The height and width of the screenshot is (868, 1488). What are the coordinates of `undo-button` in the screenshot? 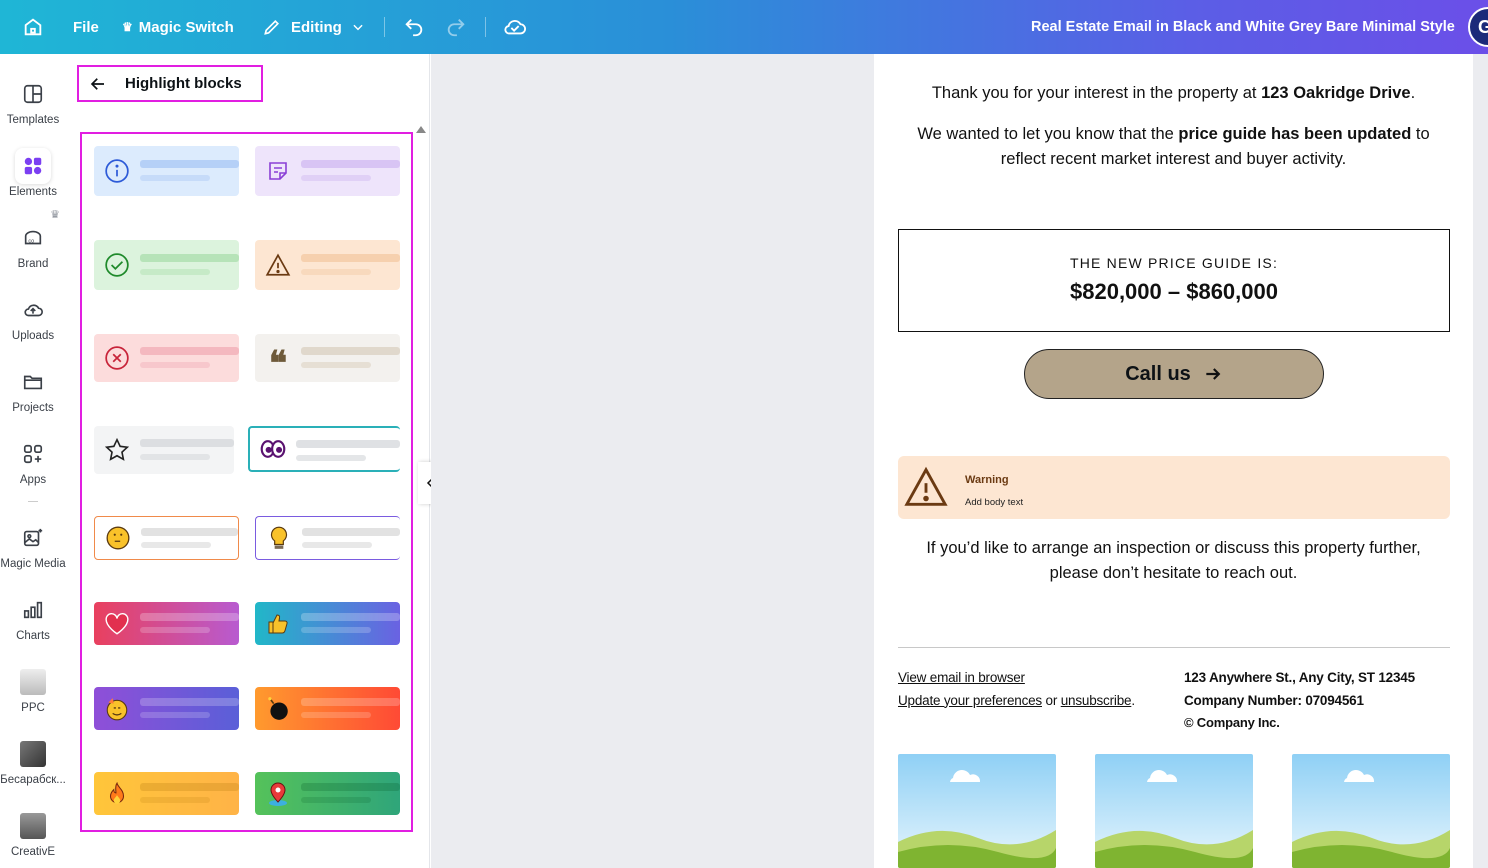 It's located at (414, 27).